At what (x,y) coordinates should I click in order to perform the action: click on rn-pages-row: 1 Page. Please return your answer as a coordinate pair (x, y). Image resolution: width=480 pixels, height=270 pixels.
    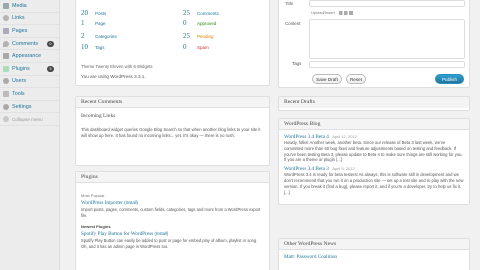
    Looking at the image, I should click on (93, 23).